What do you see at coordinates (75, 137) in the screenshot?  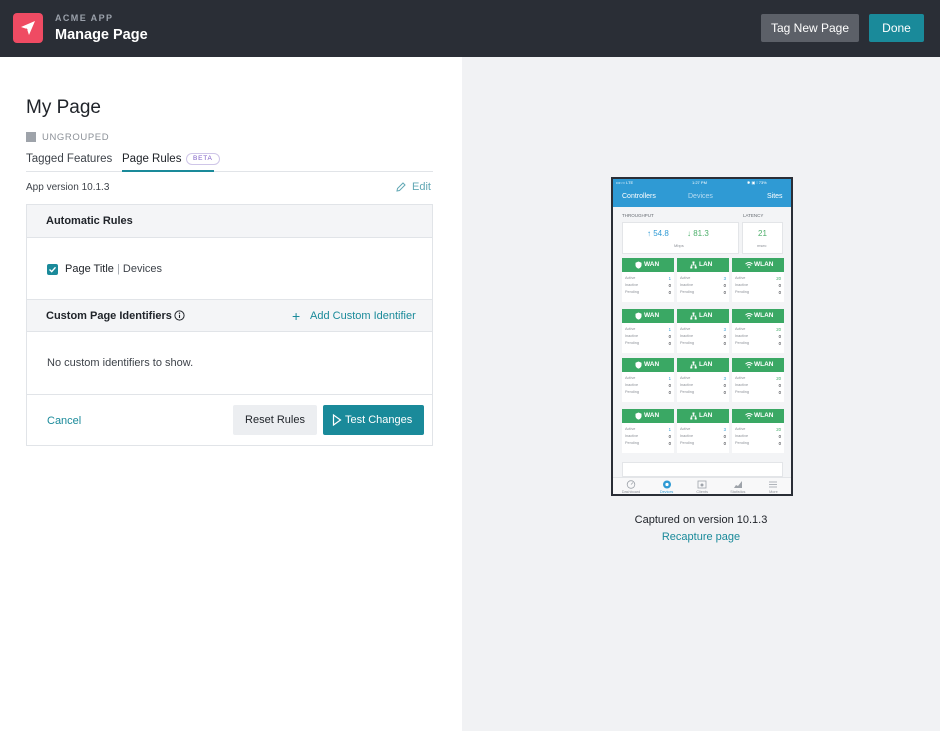 I see `group-label: UNGROUPED` at bounding box center [75, 137].